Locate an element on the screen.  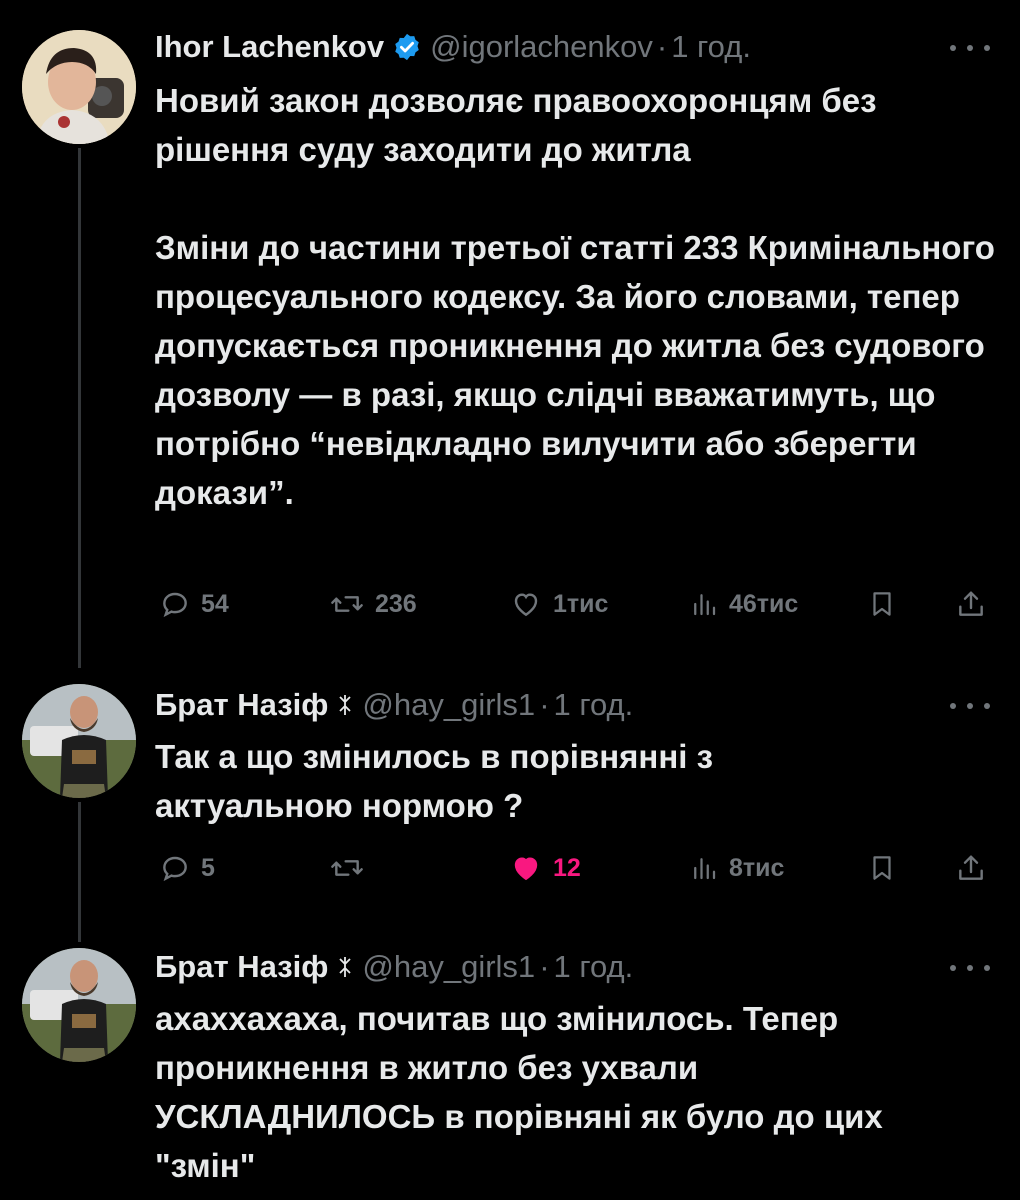
author-handle: @igorlachenkov is located at coordinates (541, 47).